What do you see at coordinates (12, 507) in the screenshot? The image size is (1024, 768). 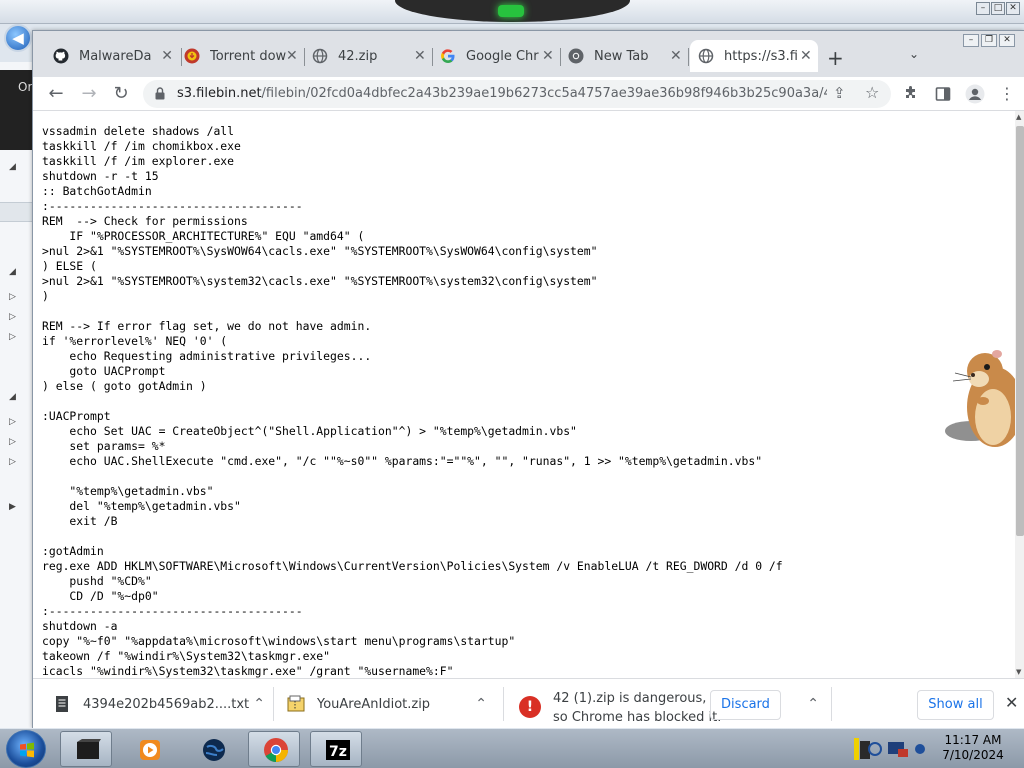 I see `expand-arrow-icon: ▶` at bounding box center [12, 507].